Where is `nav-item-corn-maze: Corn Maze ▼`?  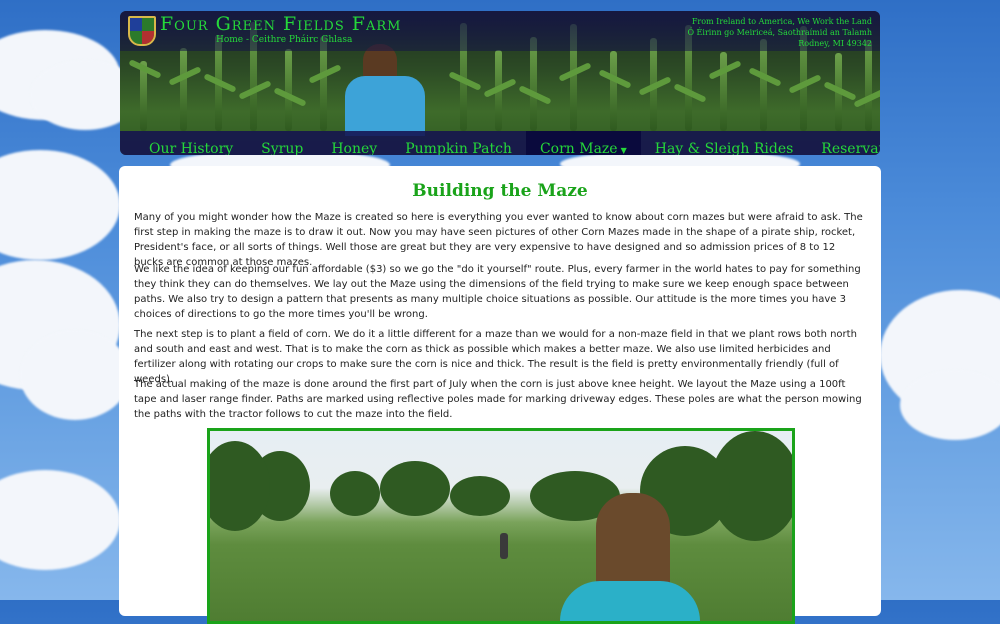 nav-item-corn-maze: Corn Maze ▼ is located at coordinates (583, 143).